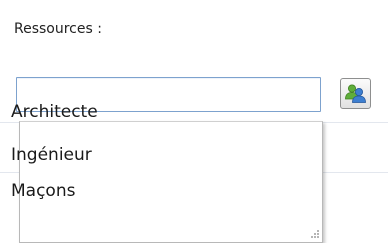 The image size is (388, 243). I want to click on select-resources-button, so click(355, 93).